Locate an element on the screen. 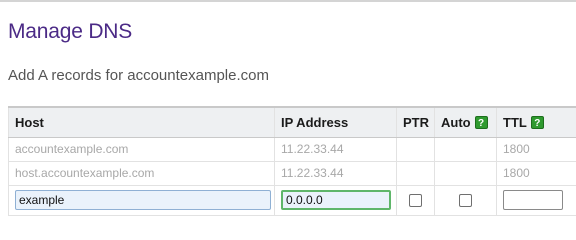 The height and width of the screenshot is (240, 576). new-ttl-input is located at coordinates (533, 200).